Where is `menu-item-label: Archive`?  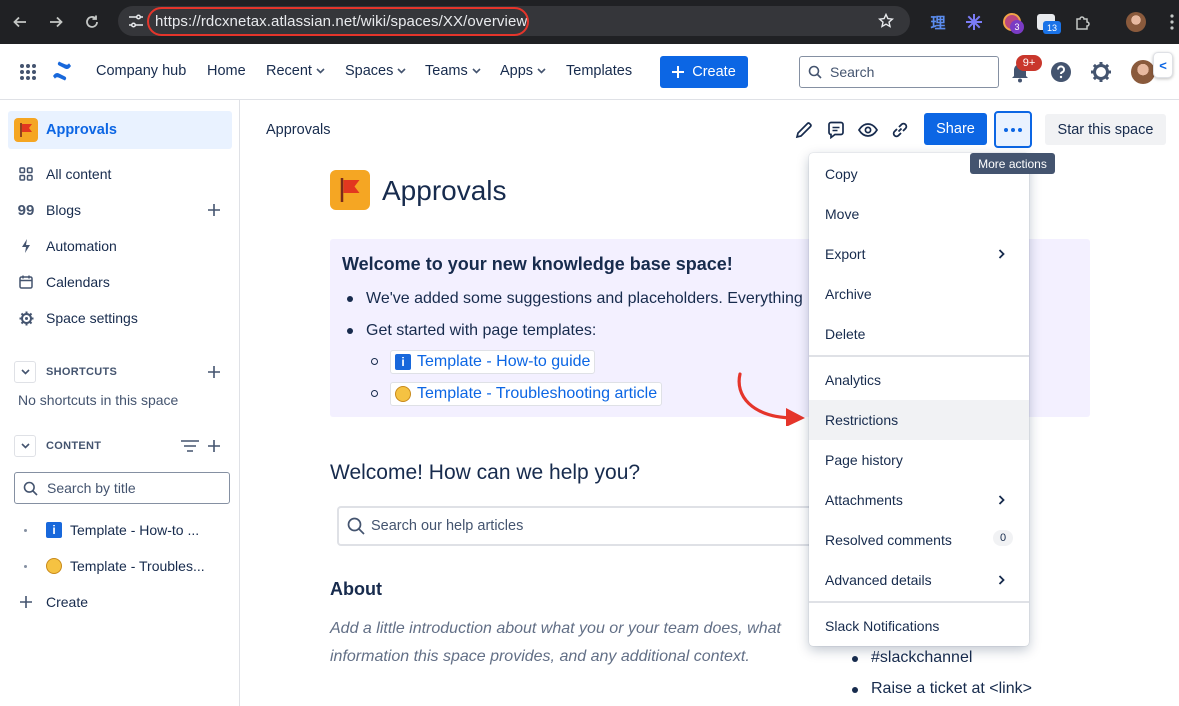 menu-item-label: Archive is located at coordinates (848, 294).